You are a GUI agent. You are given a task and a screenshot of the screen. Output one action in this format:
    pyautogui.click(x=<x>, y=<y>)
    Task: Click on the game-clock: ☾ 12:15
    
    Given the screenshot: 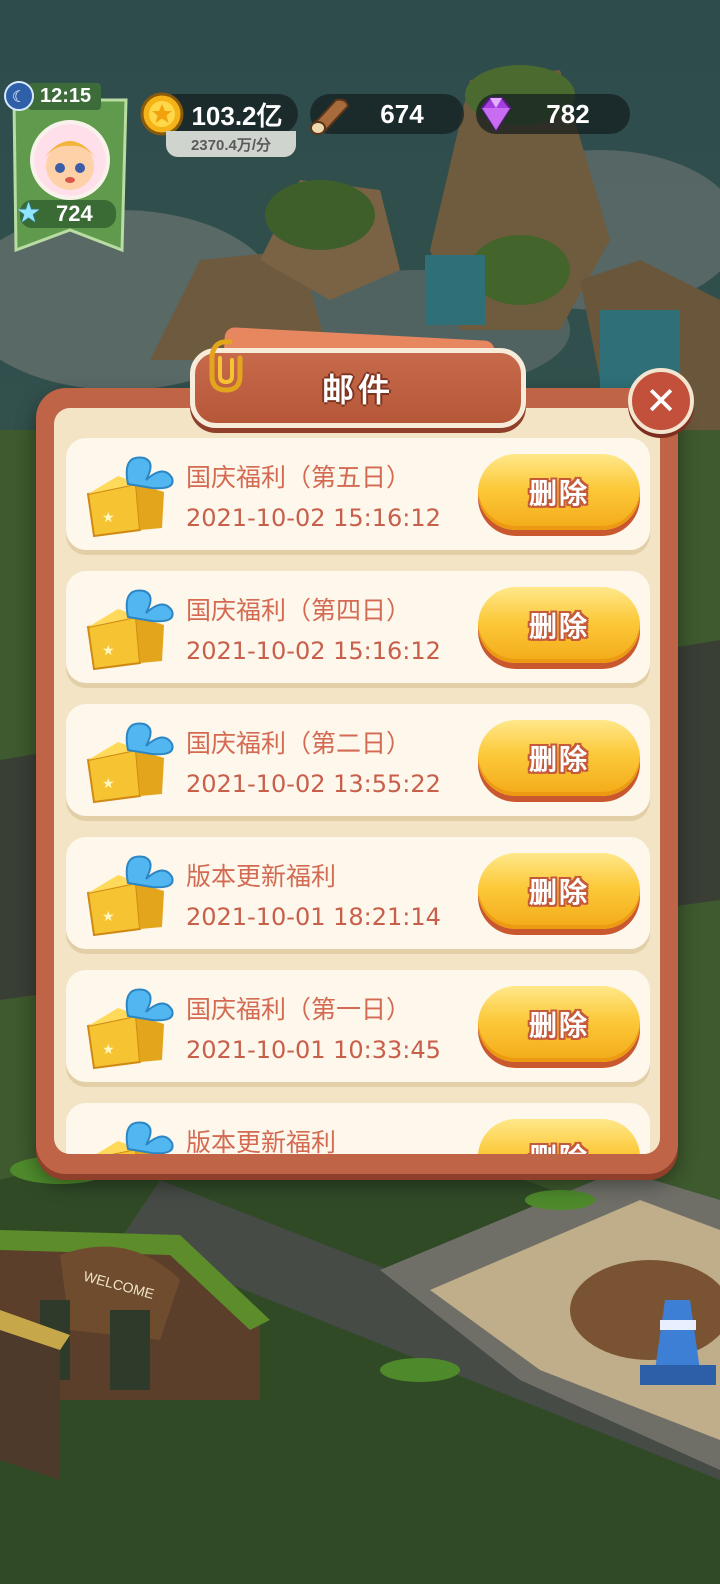 What is the action you would take?
    pyautogui.click(x=68, y=96)
    